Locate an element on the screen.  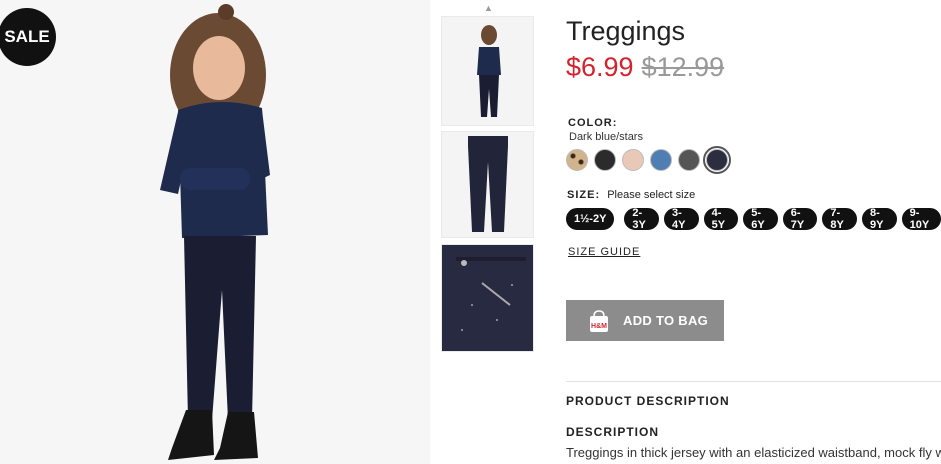
color-swatches is located at coordinates (648, 160).